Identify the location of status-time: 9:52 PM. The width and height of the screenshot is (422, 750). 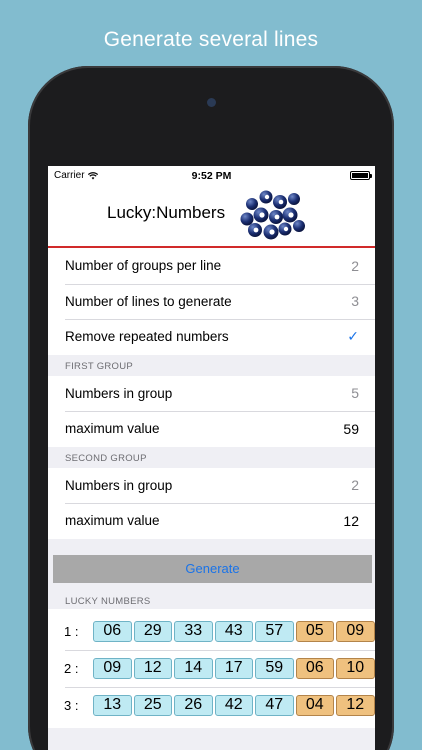
(211, 176).